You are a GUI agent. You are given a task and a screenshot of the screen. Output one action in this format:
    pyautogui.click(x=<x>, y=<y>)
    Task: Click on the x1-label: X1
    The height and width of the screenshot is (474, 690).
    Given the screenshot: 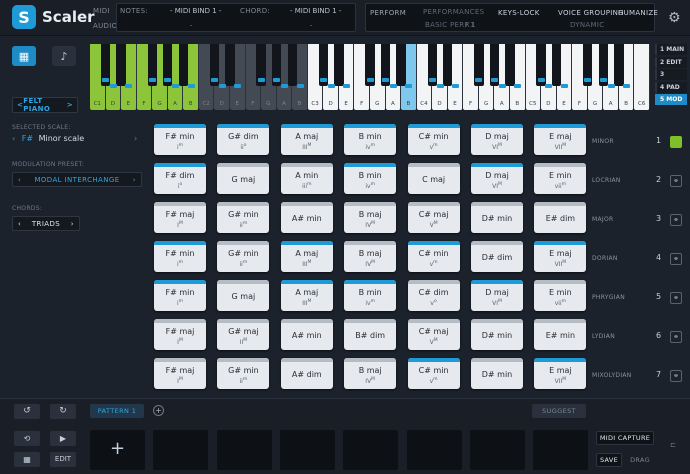 What is the action you would take?
    pyautogui.click(x=470, y=25)
    